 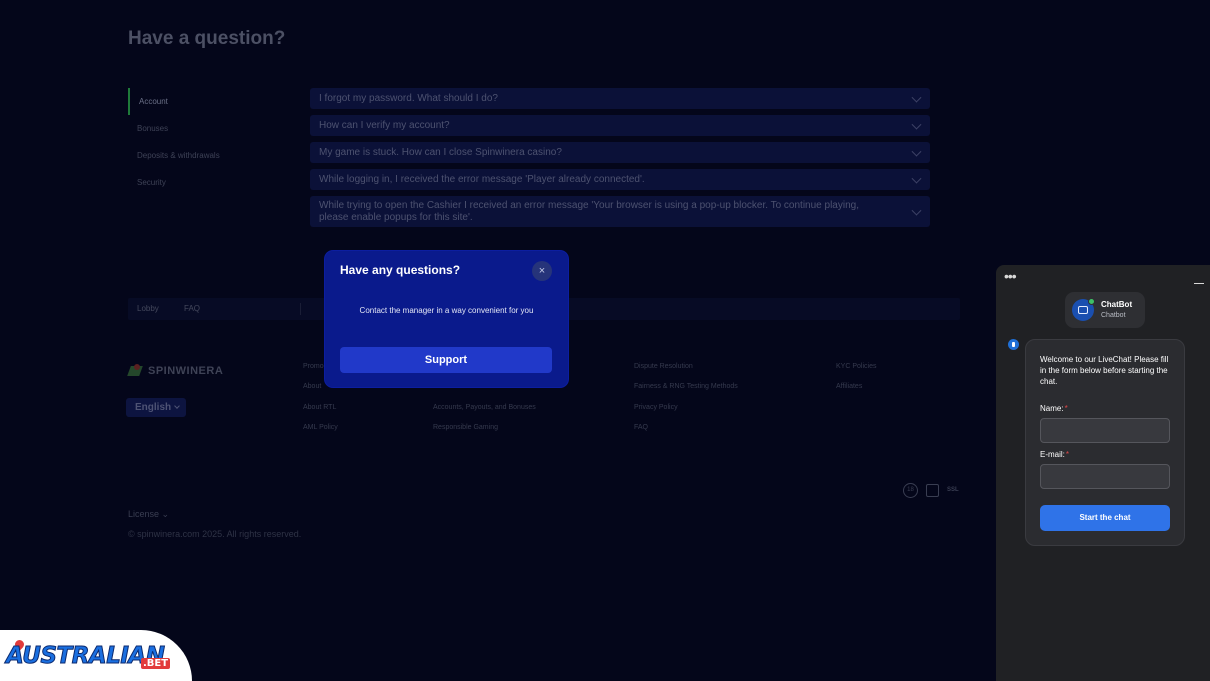 What do you see at coordinates (96, 655) in the screenshot?
I see `australian-bet-watermark: AUSTRALIAN .BET` at bounding box center [96, 655].